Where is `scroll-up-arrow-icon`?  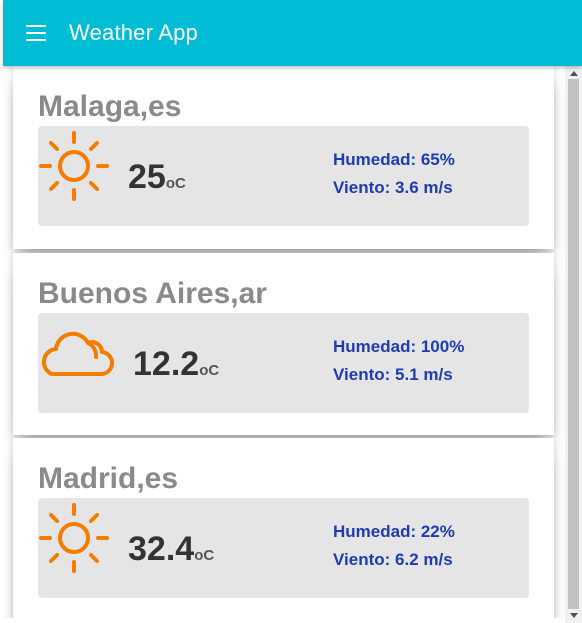
scroll-up-arrow-icon is located at coordinates (574, 73).